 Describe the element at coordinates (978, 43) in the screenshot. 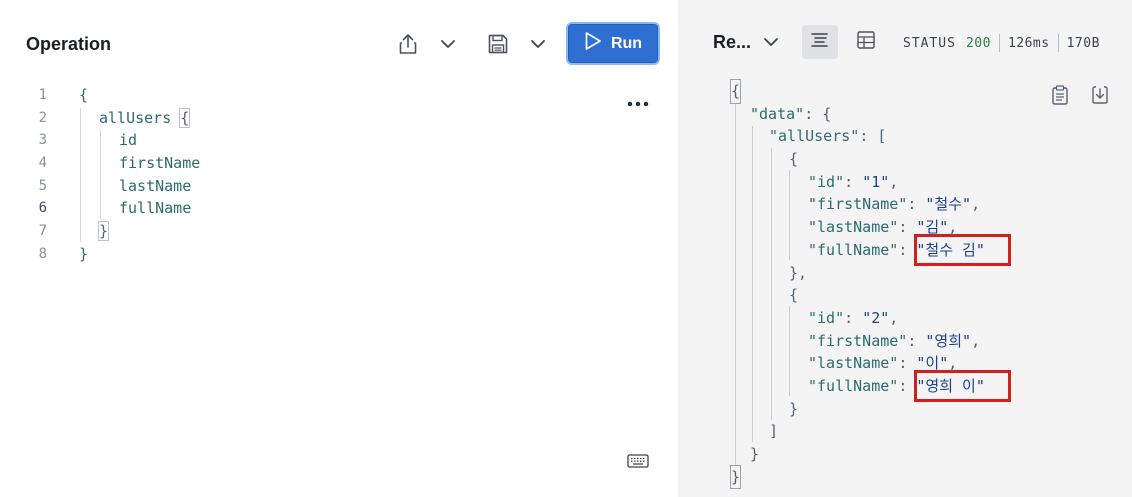

I see `status-code: 200` at that location.